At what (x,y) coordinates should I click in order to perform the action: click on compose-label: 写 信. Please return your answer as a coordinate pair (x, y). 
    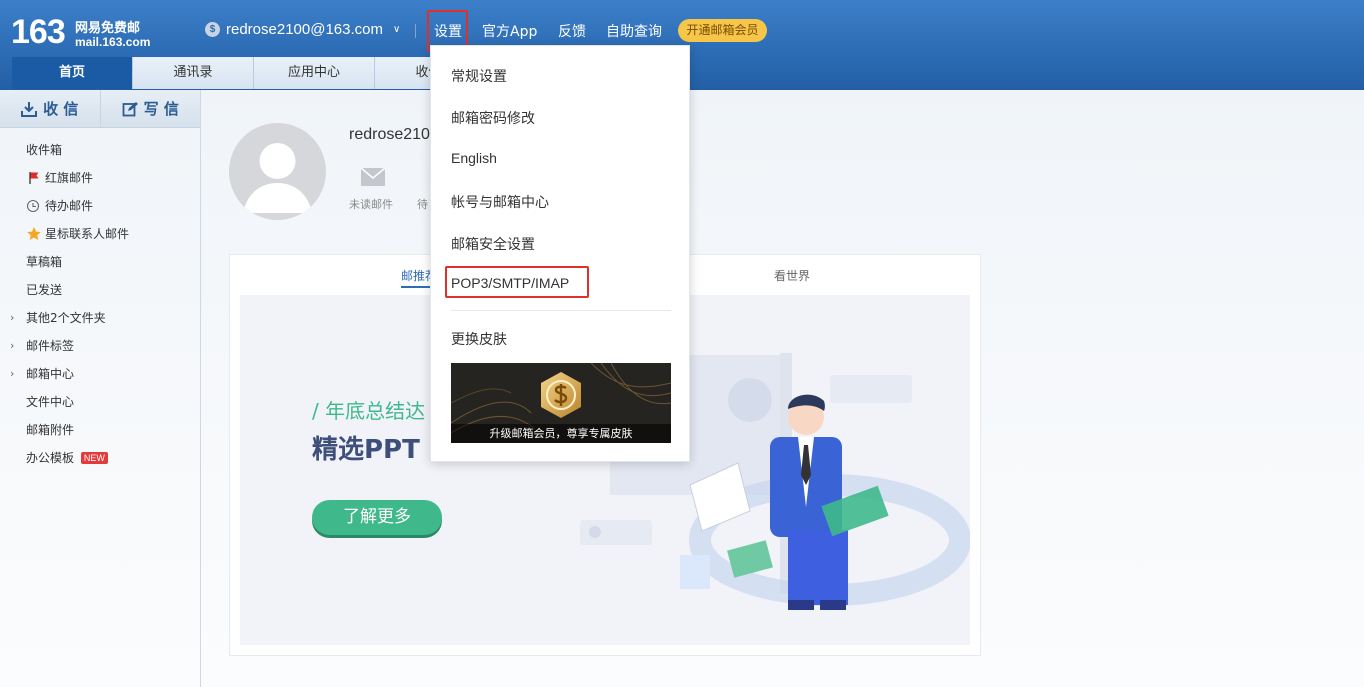
    Looking at the image, I should click on (161, 109).